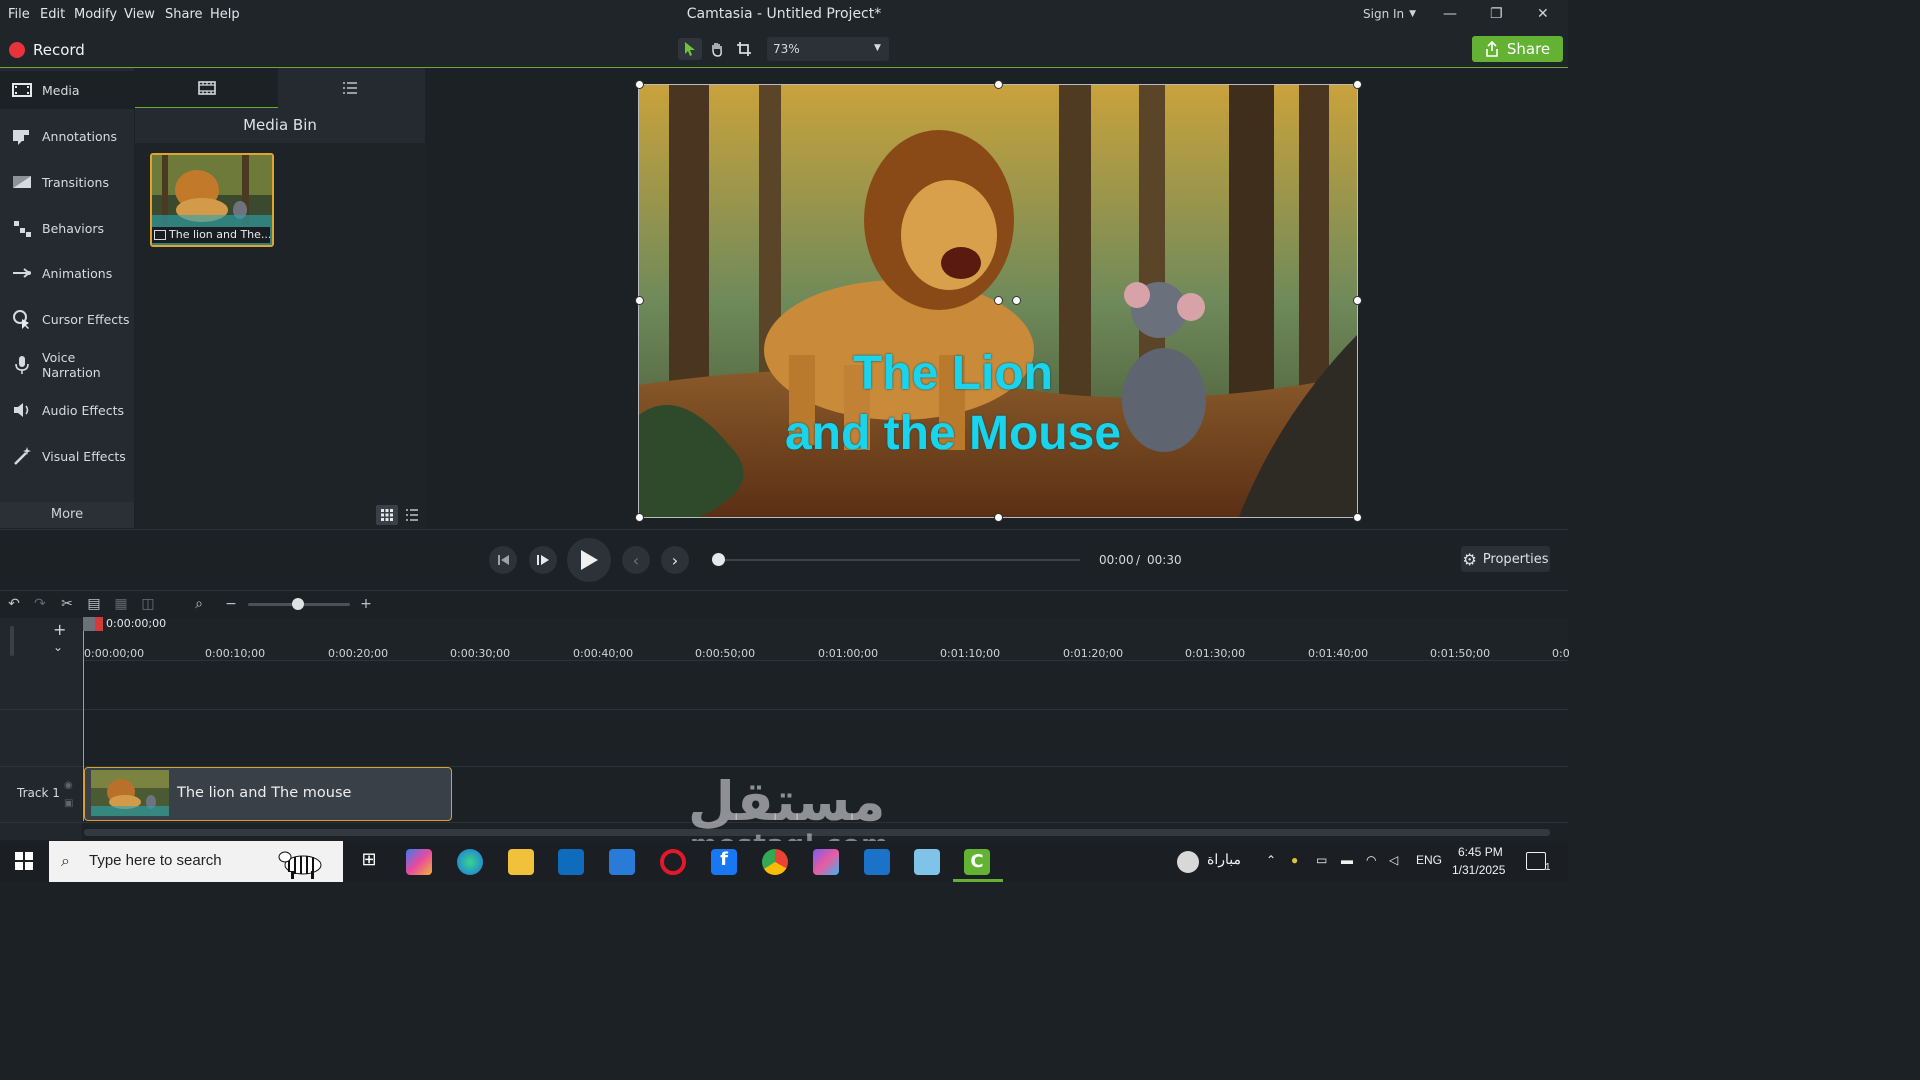 The height and width of the screenshot is (1080, 1920). What do you see at coordinates (58, 647) in the screenshot?
I see `chevron-down-icon: ⌄` at bounding box center [58, 647].